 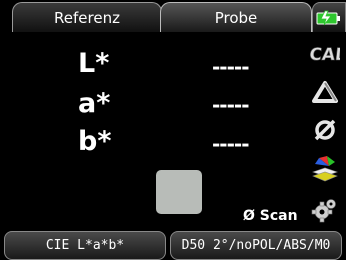 What do you see at coordinates (231, 144) in the screenshot?
I see `b-star-value: -----` at bounding box center [231, 144].